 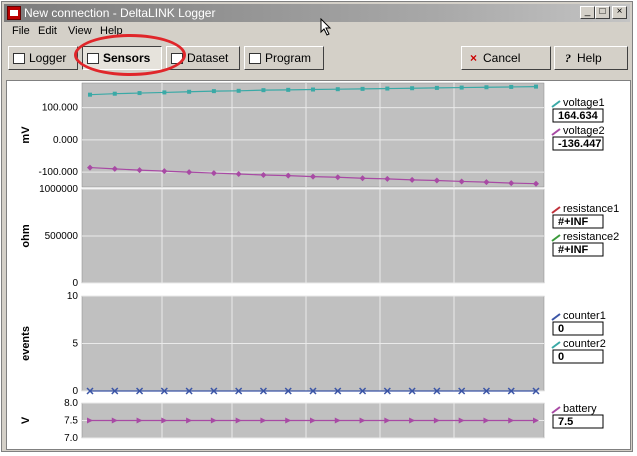 I want to click on y-tick-label: 100.000, so click(x=60, y=108).